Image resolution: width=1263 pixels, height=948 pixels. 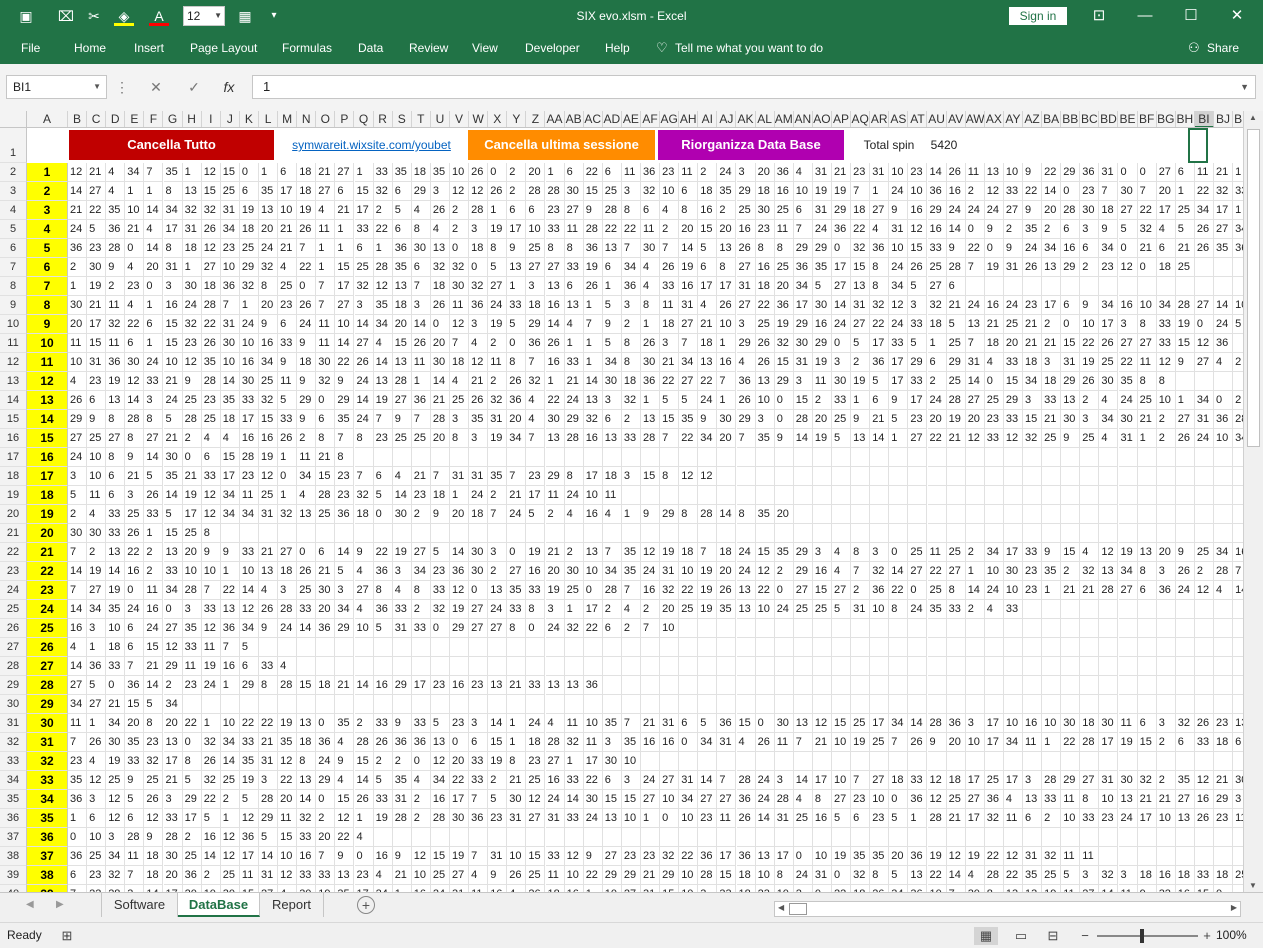 I want to click on column-header: E, so click(x=135, y=119).